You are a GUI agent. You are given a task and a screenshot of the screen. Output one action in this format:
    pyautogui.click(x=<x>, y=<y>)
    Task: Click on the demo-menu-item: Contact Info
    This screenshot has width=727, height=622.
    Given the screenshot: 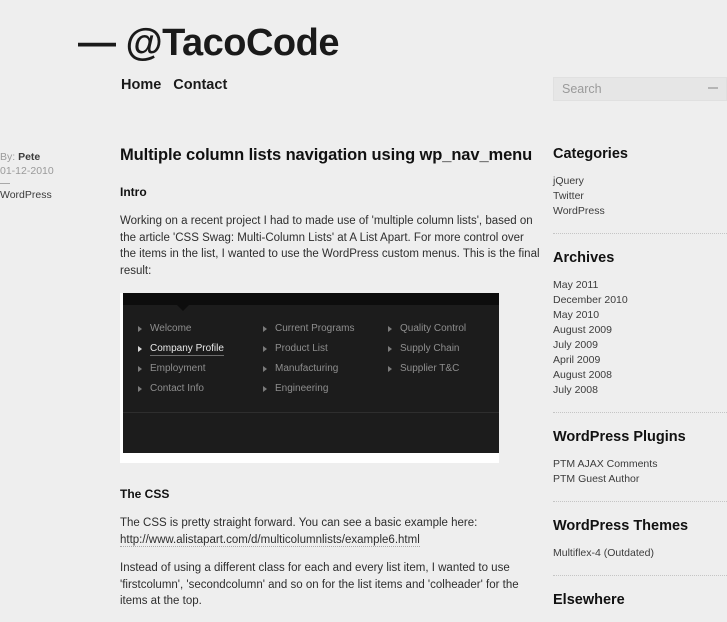 What is the action you would take?
    pyautogui.click(x=193, y=389)
    